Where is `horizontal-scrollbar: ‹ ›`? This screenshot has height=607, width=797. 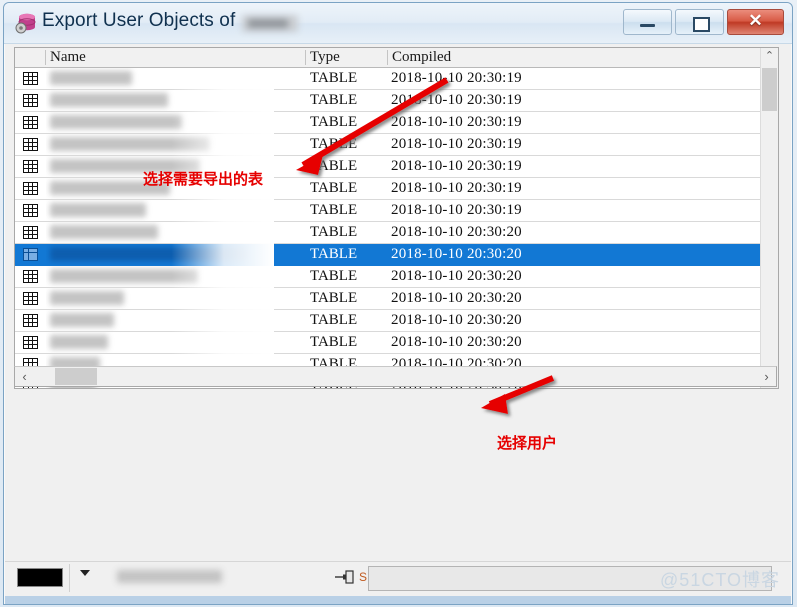
horizontal-scrollbar: ‹ › is located at coordinates (395, 376).